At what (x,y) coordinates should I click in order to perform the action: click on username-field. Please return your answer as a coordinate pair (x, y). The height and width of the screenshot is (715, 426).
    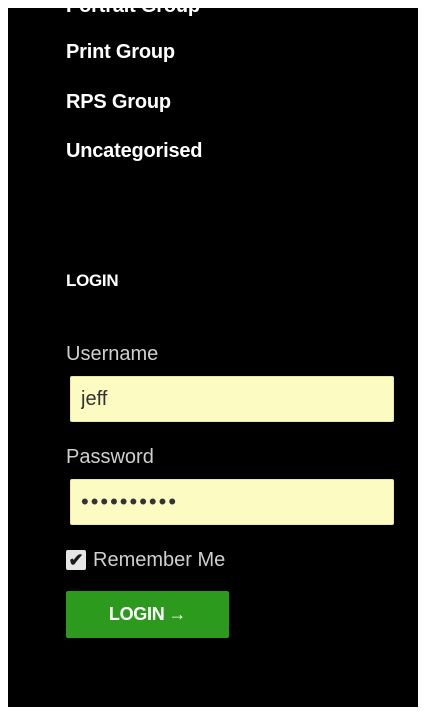
    Looking at the image, I should click on (232, 399).